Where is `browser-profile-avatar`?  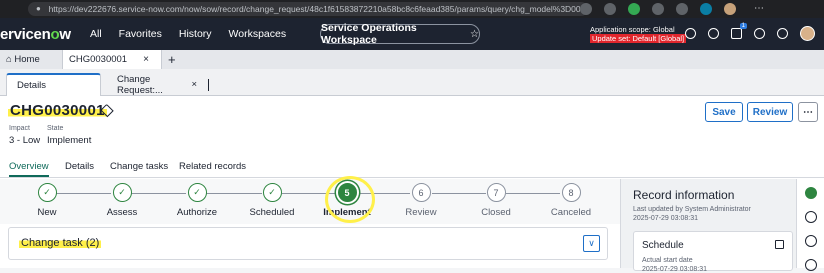
browser-profile-avatar is located at coordinates (730, 9).